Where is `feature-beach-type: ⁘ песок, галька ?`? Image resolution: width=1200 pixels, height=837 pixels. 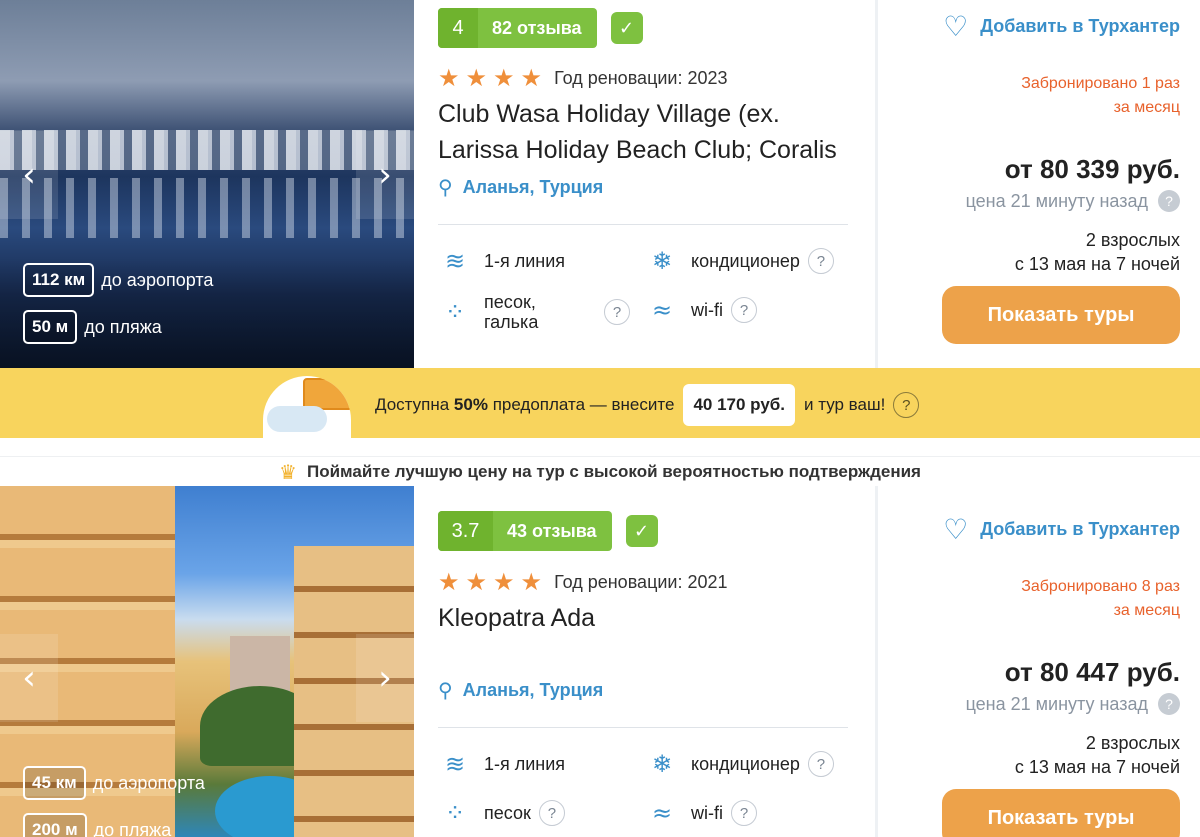 feature-beach-type: ⁘ песок, галька ? is located at coordinates (534, 312).